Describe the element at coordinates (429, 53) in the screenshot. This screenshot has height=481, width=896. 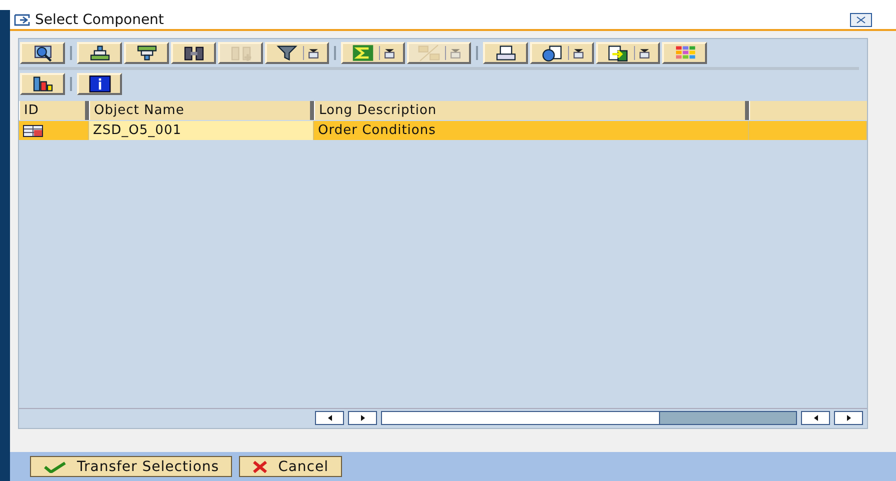
I see `subtotal-icon` at that location.